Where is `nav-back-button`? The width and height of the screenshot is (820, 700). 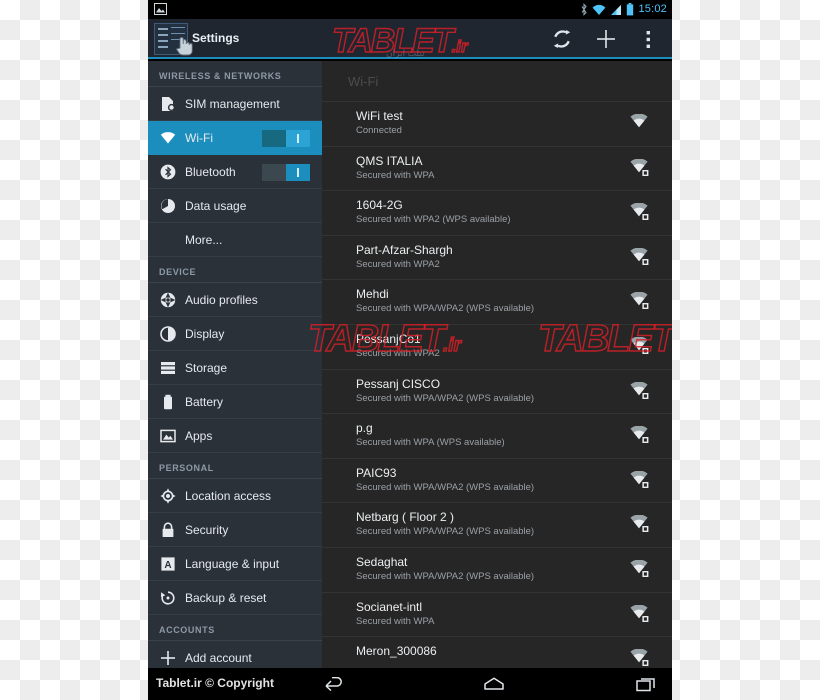 nav-back-button is located at coordinates (334, 684).